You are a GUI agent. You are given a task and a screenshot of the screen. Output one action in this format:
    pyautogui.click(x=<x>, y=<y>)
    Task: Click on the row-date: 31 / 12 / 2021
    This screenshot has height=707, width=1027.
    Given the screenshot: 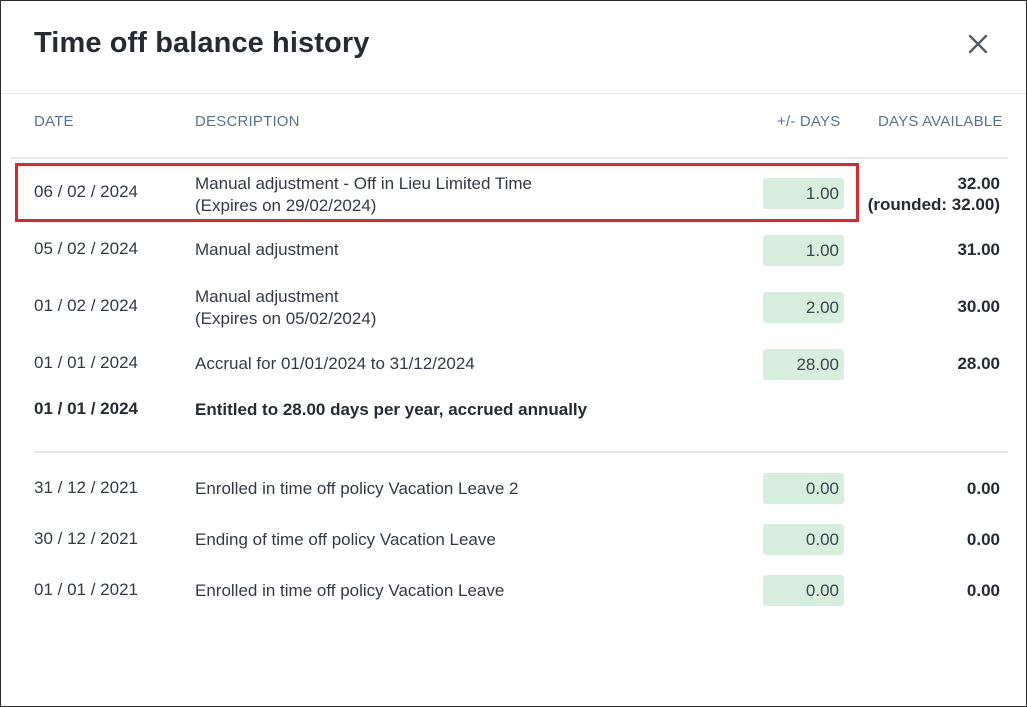 What is the action you would take?
    pyautogui.click(x=86, y=487)
    